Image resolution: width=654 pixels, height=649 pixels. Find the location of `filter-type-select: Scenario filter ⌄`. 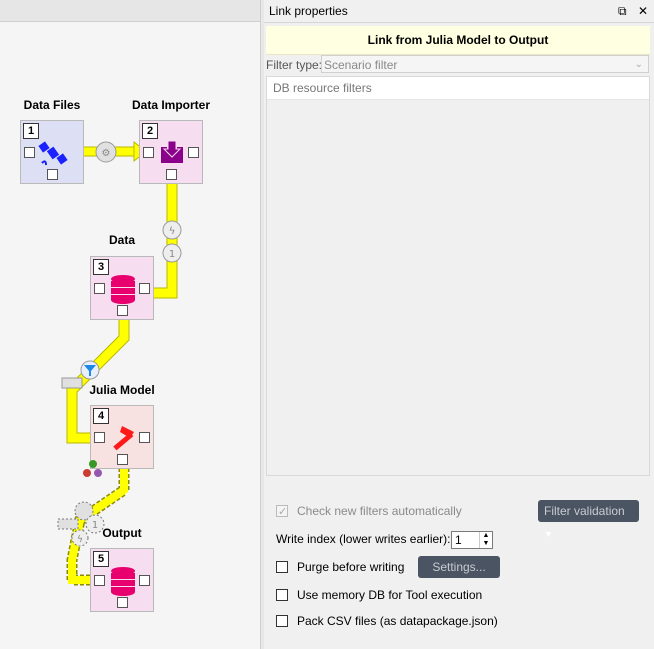

filter-type-select: Scenario filter ⌄ is located at coordinates (485, 64).